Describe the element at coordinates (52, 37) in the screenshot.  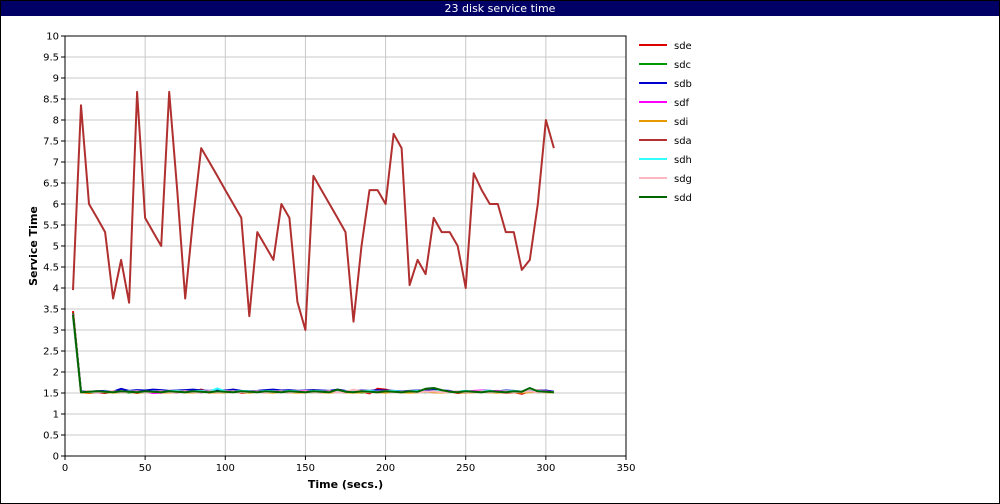
I see `y-tick-label: 10` at that location.